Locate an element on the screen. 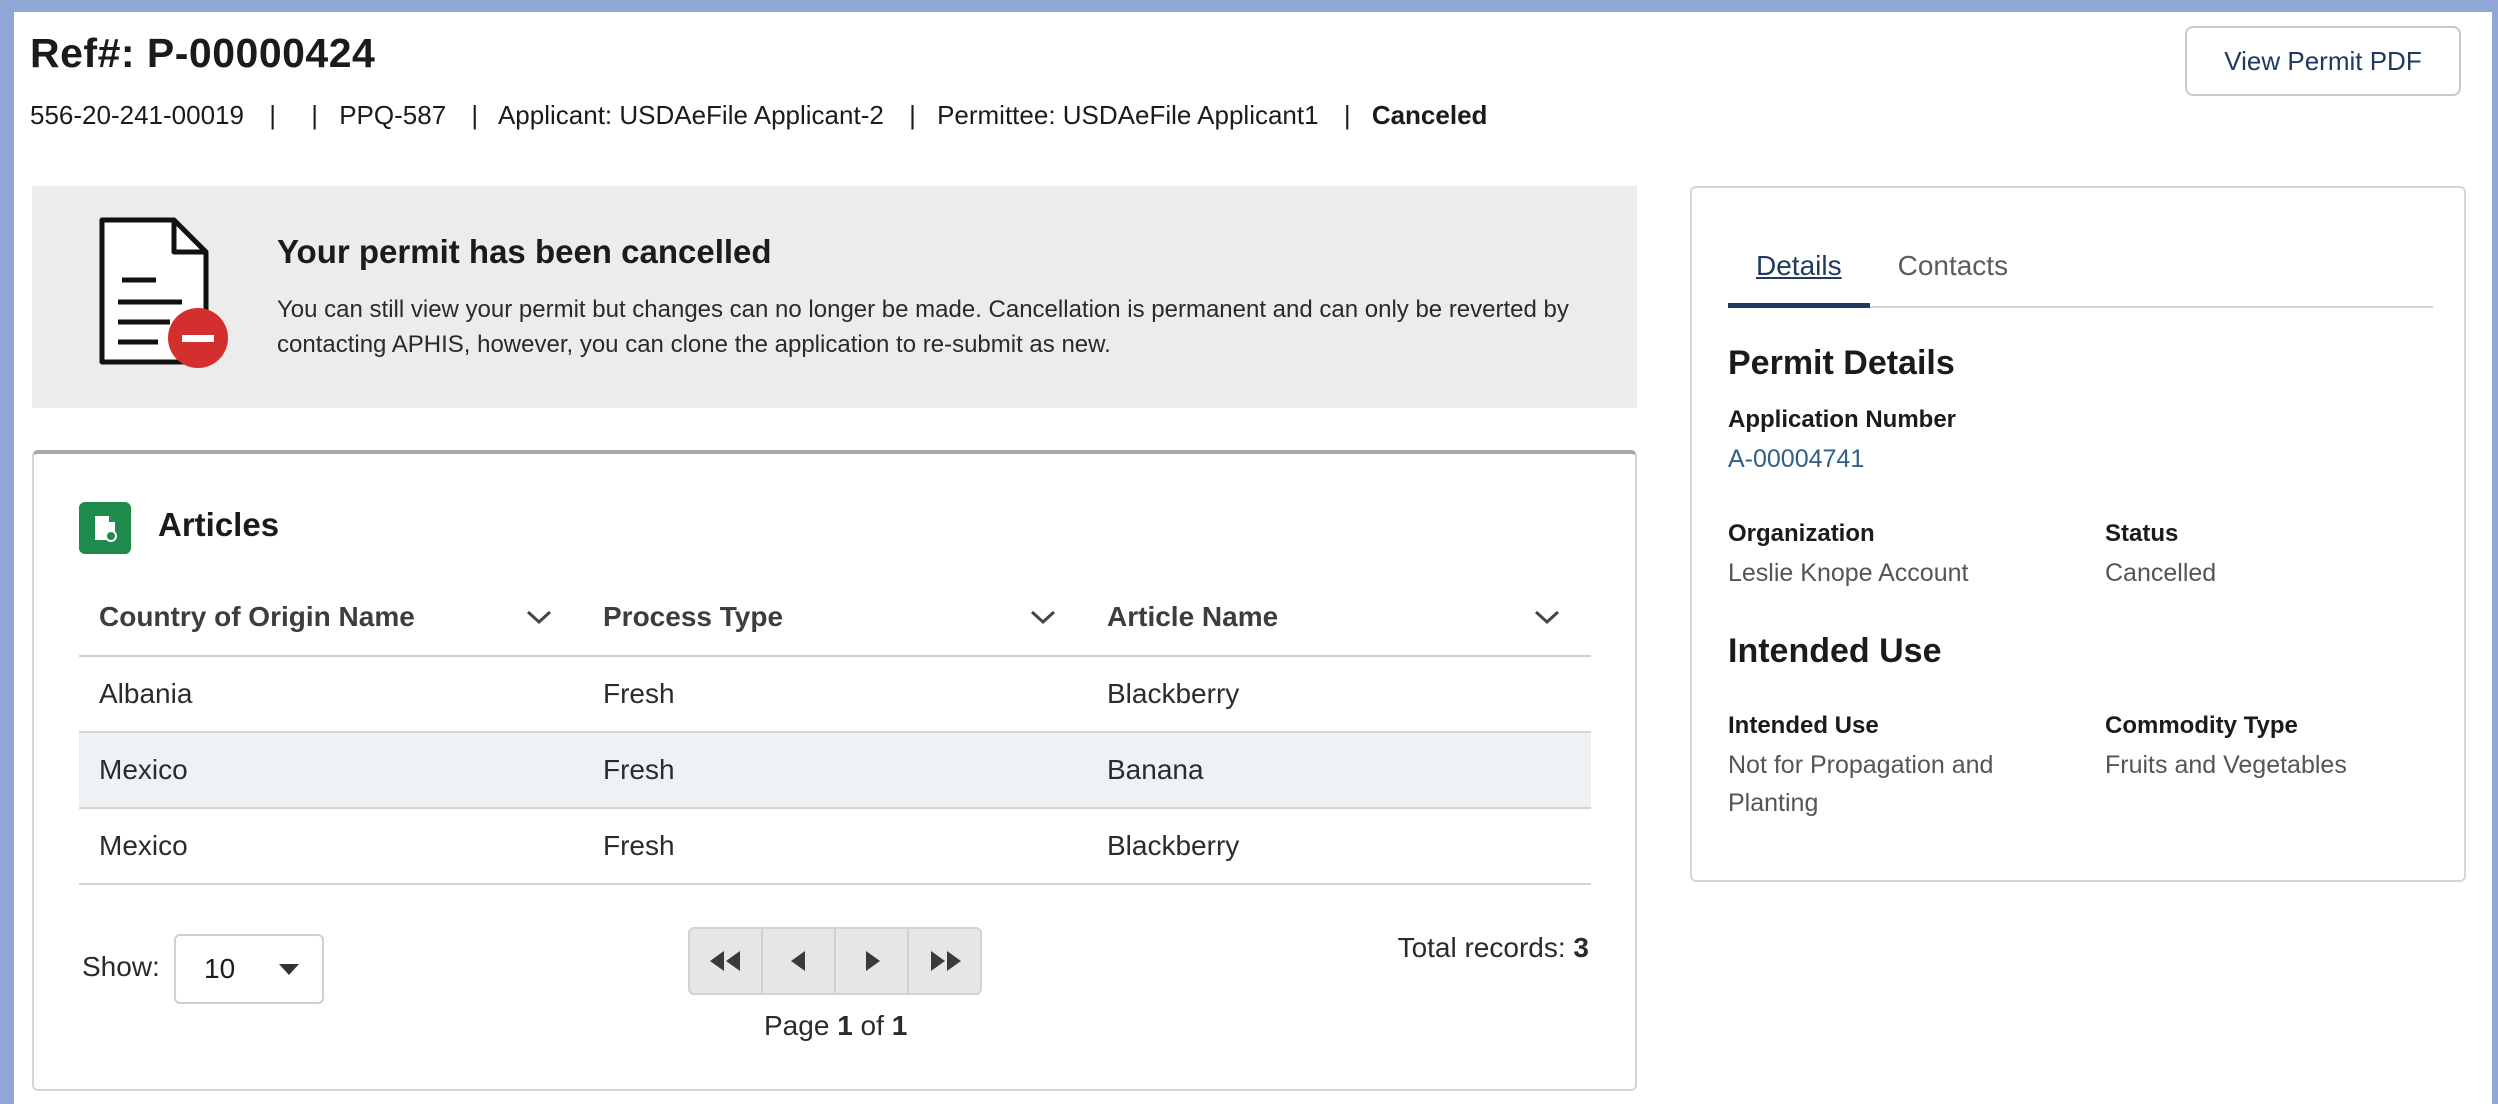  meta-id: 556-20-241-00019 is located at coordinates (137, 115).